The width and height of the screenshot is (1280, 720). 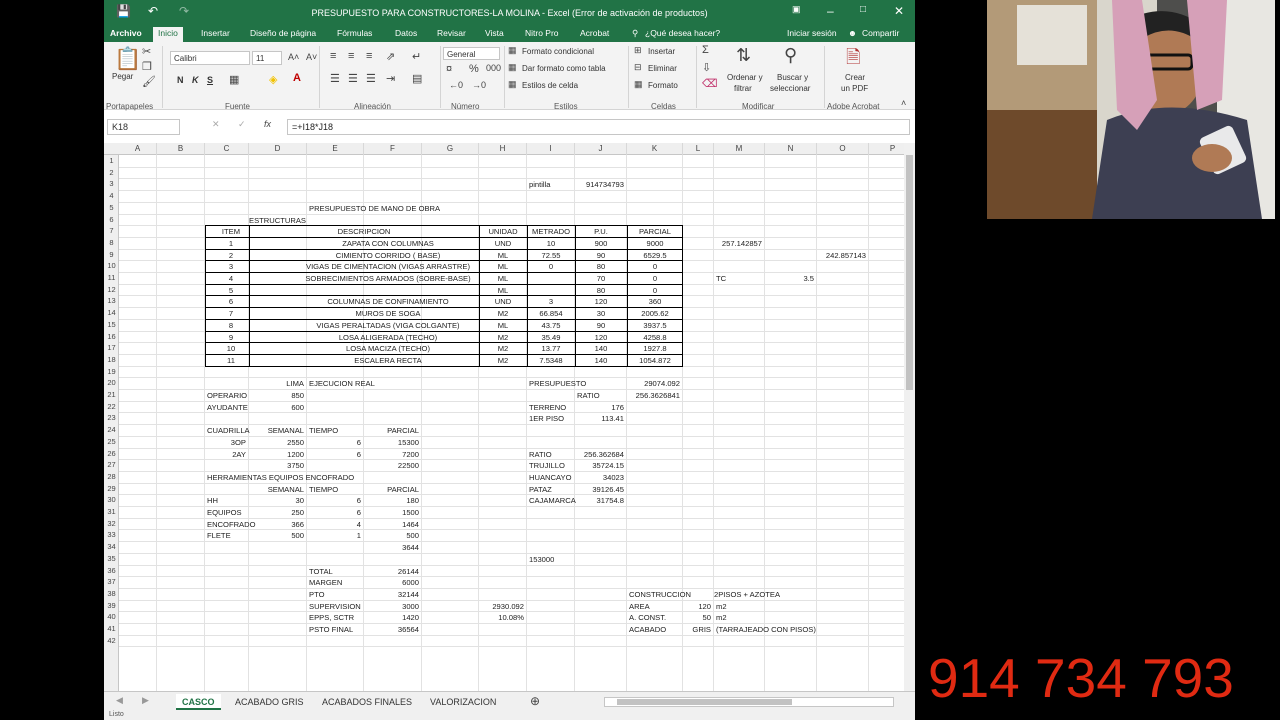 I want to click on clear-icon: ⌫, so click(x=710, y=83).